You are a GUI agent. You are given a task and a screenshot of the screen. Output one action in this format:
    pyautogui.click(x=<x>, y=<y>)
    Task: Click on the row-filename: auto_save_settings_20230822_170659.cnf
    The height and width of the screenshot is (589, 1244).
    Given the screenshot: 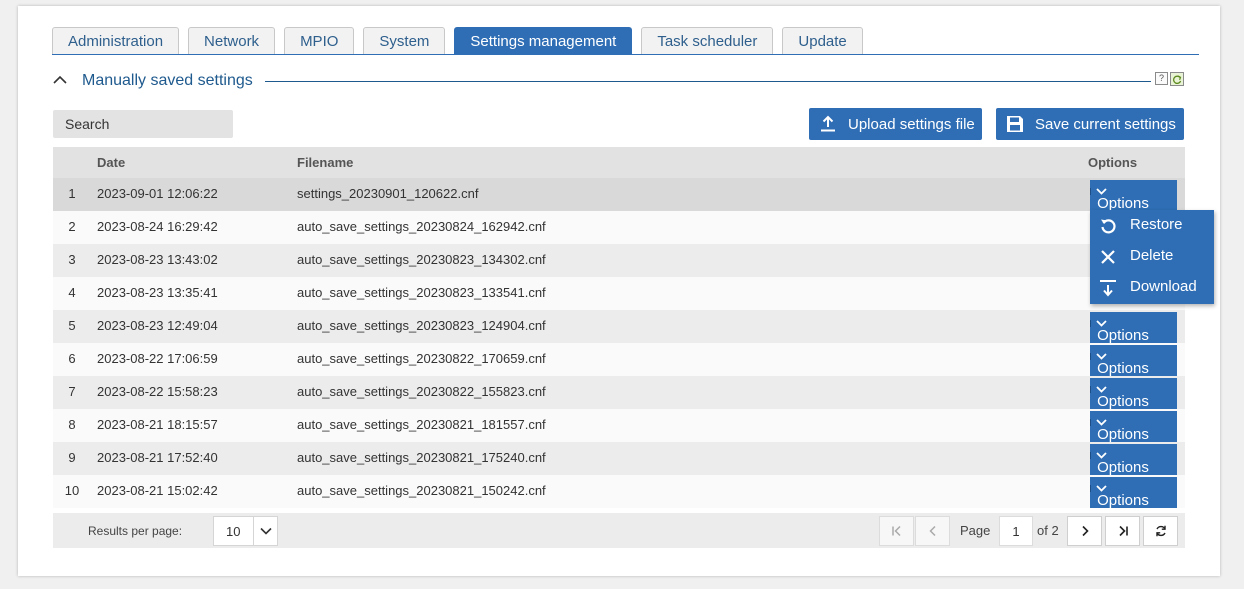 What is the action you would take?
    pyautogui.click(x=421, y=358)
    